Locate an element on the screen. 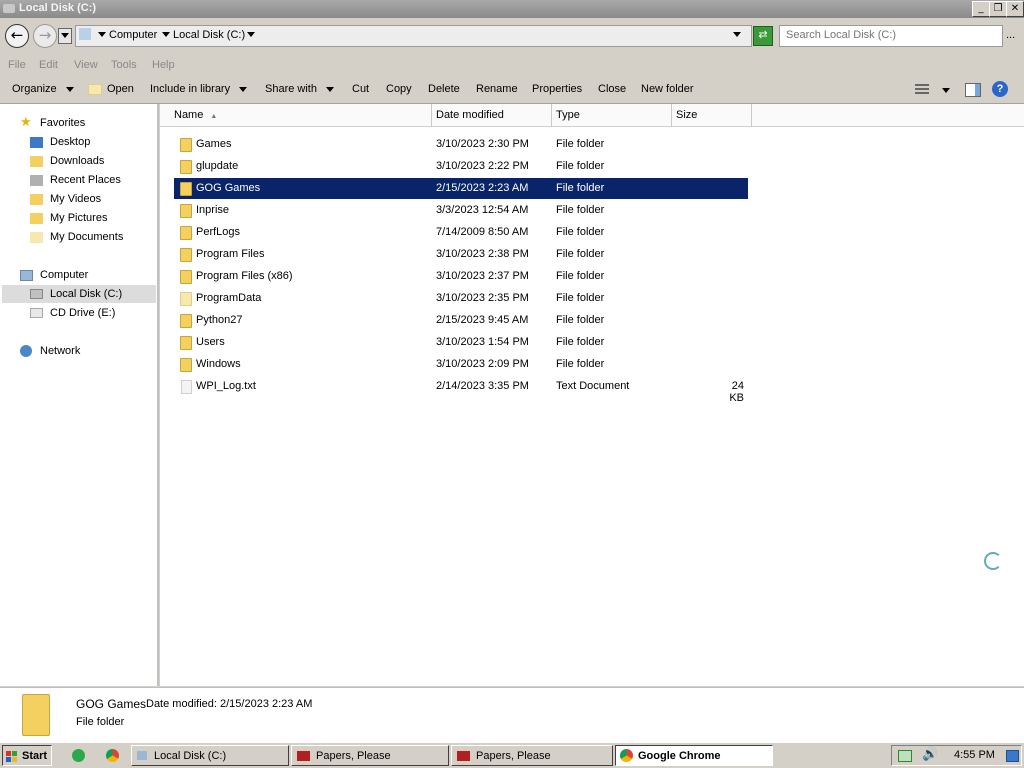 This screenshot has width=1024, height=768. file-date: 2/15/2023 2:23 AM is located at coordinates (482, 188).